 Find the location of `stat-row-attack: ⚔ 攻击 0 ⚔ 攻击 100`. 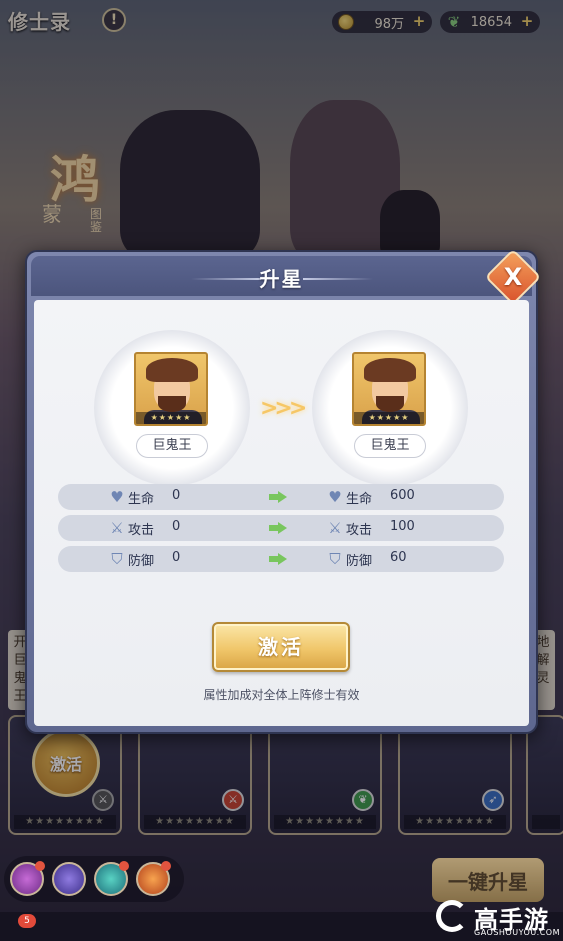

stat-row-attack: ⚔ 攻击 0 ⚔ 攻击 100 is located at coordinates (281, 528).